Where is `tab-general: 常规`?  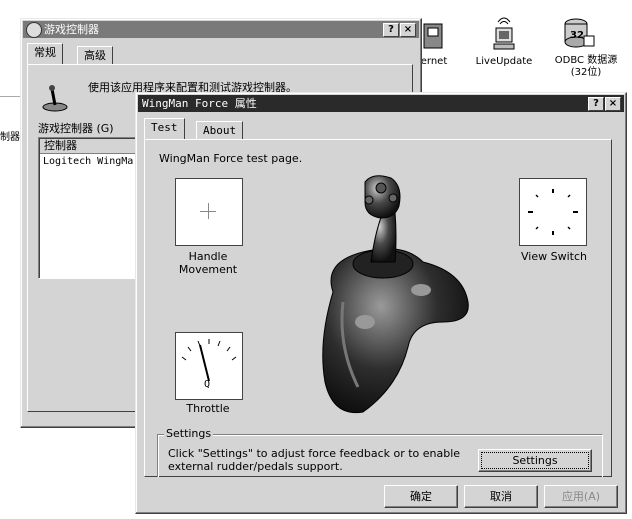
tab-general: 常规 is located at coordinates (45, 53).